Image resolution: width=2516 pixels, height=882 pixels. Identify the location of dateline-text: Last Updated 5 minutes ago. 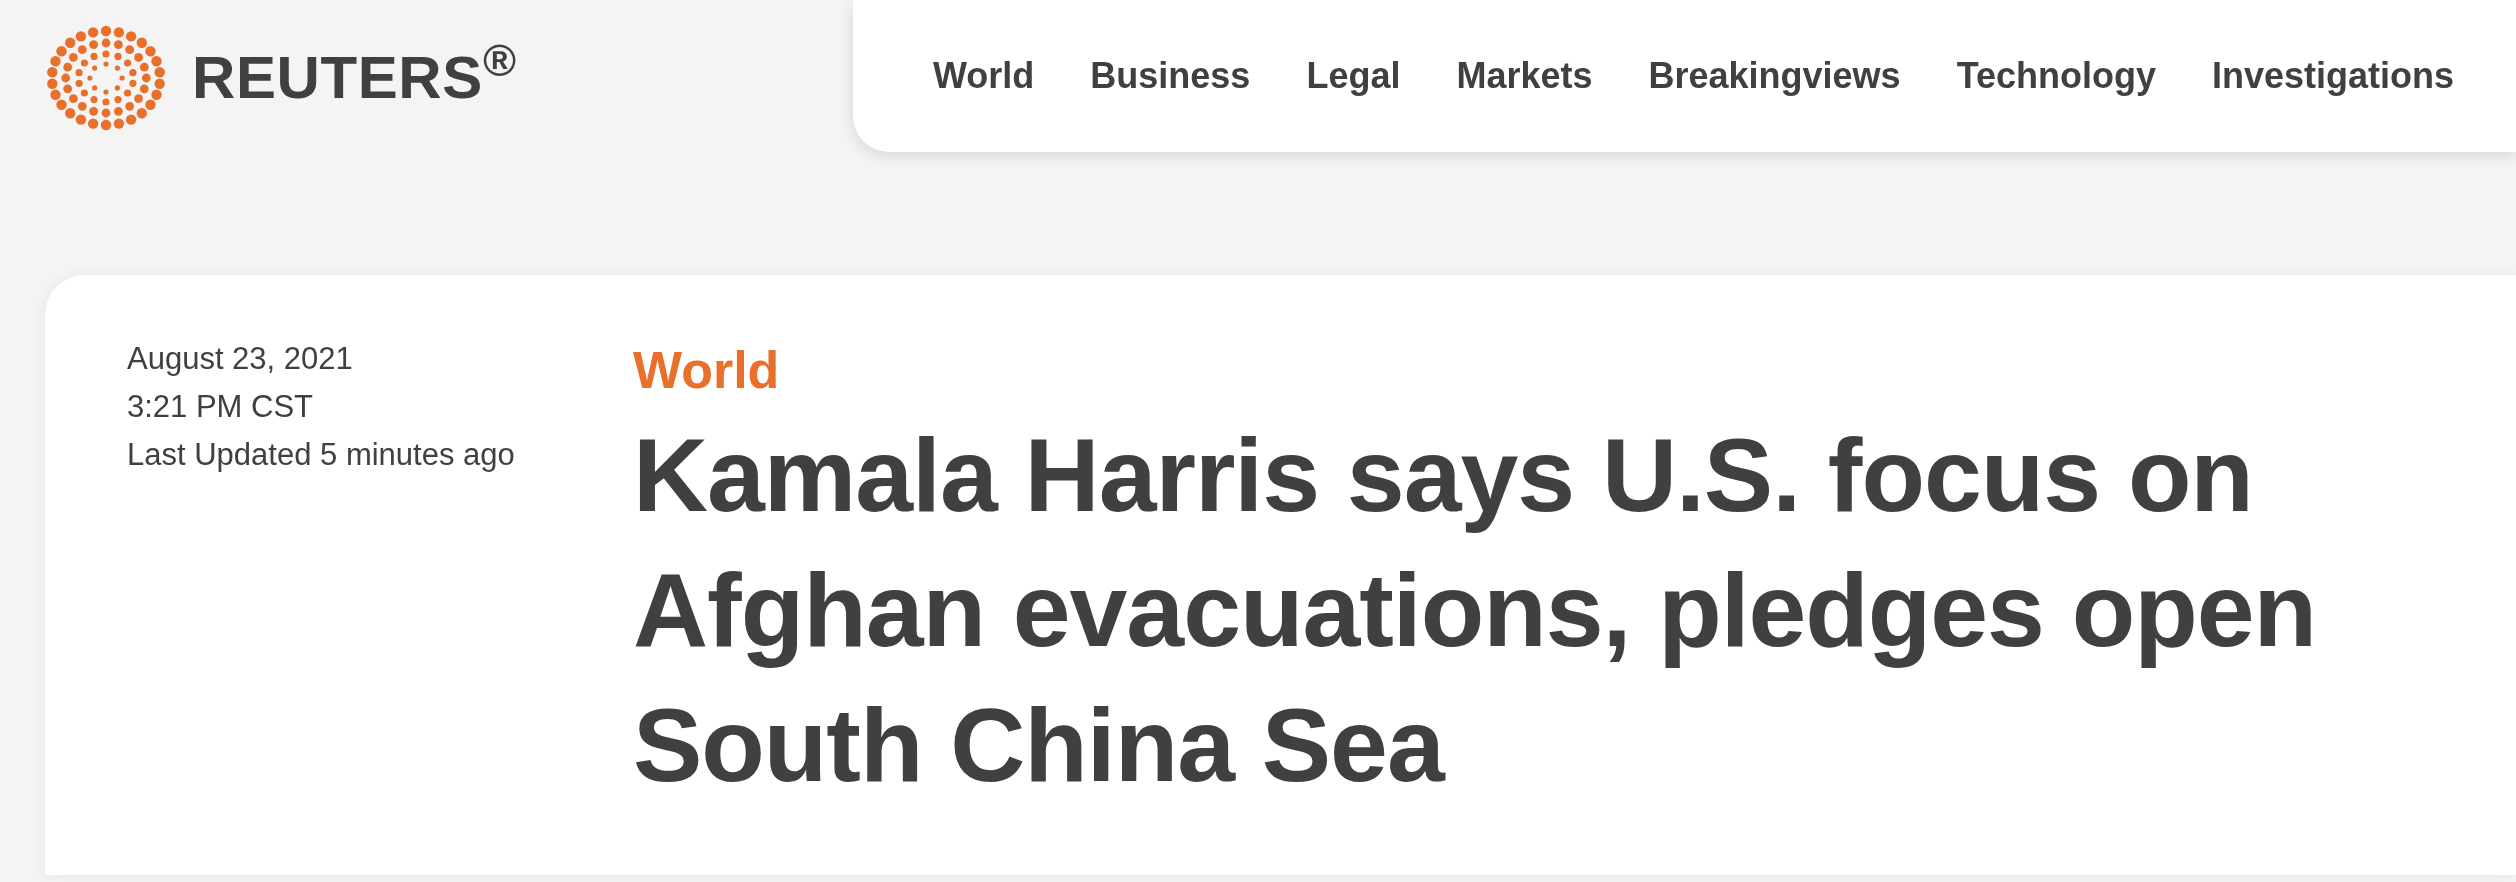
(321, 455).